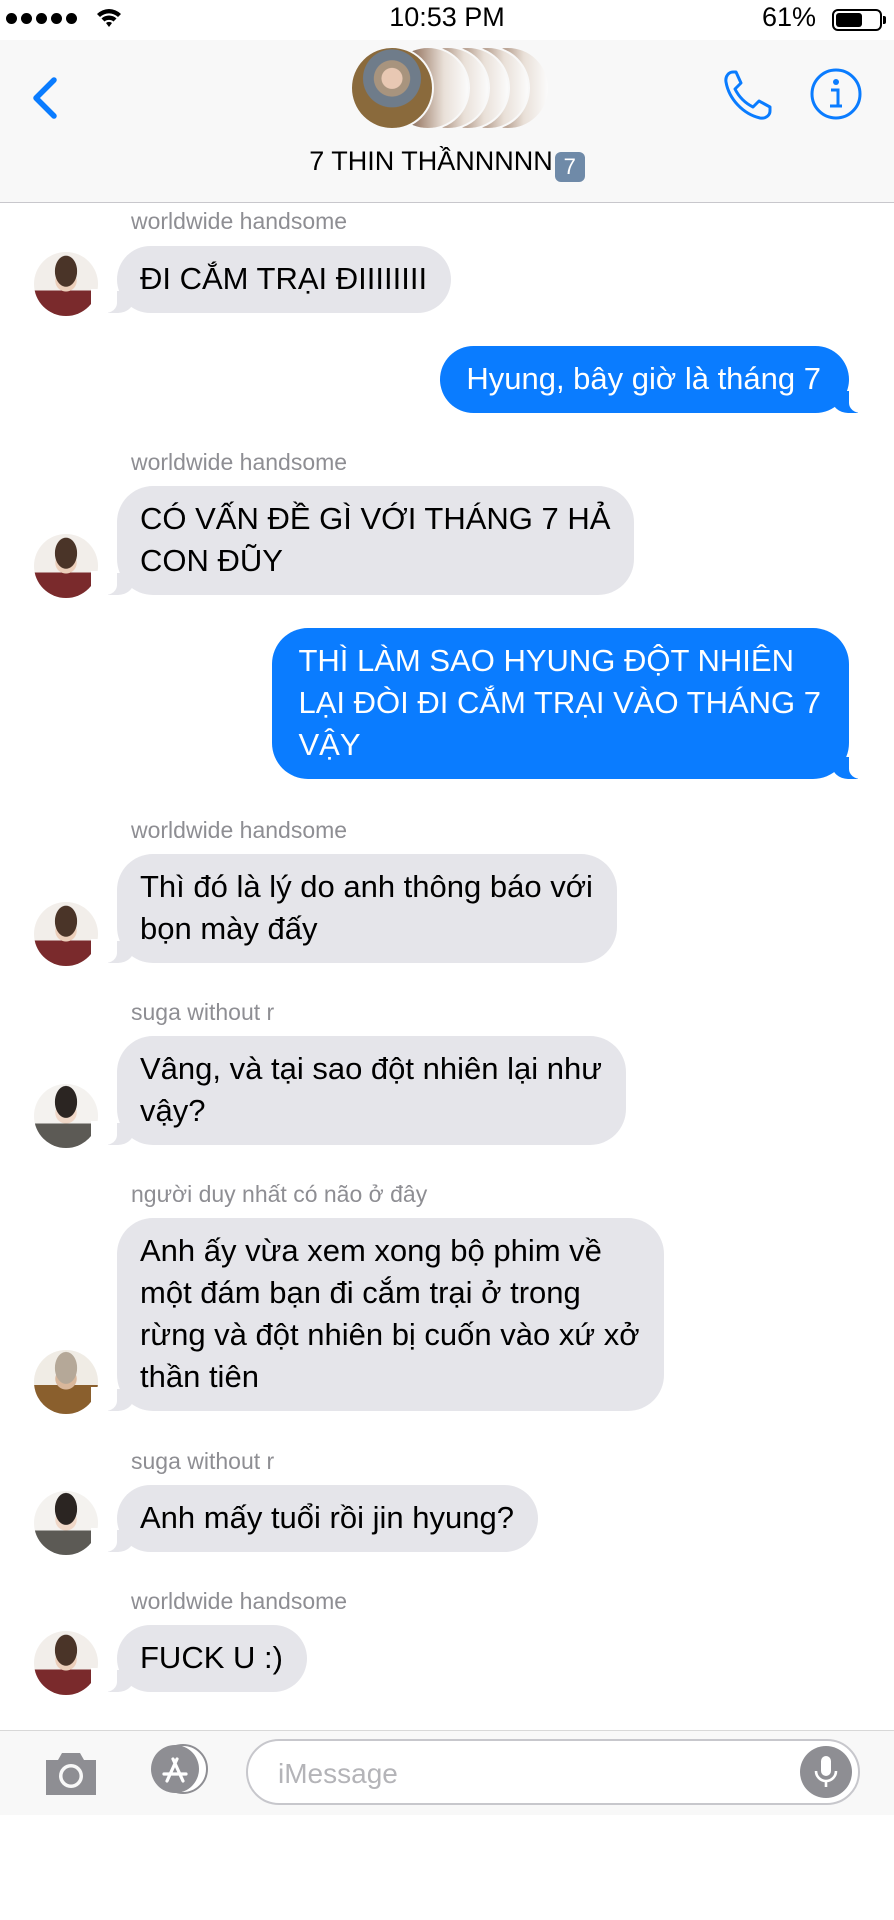  What do you see at coordinates (211, 560) in the screenshot?
I see `message-line: CON ĐŨY` at bounding box center [211, 560].